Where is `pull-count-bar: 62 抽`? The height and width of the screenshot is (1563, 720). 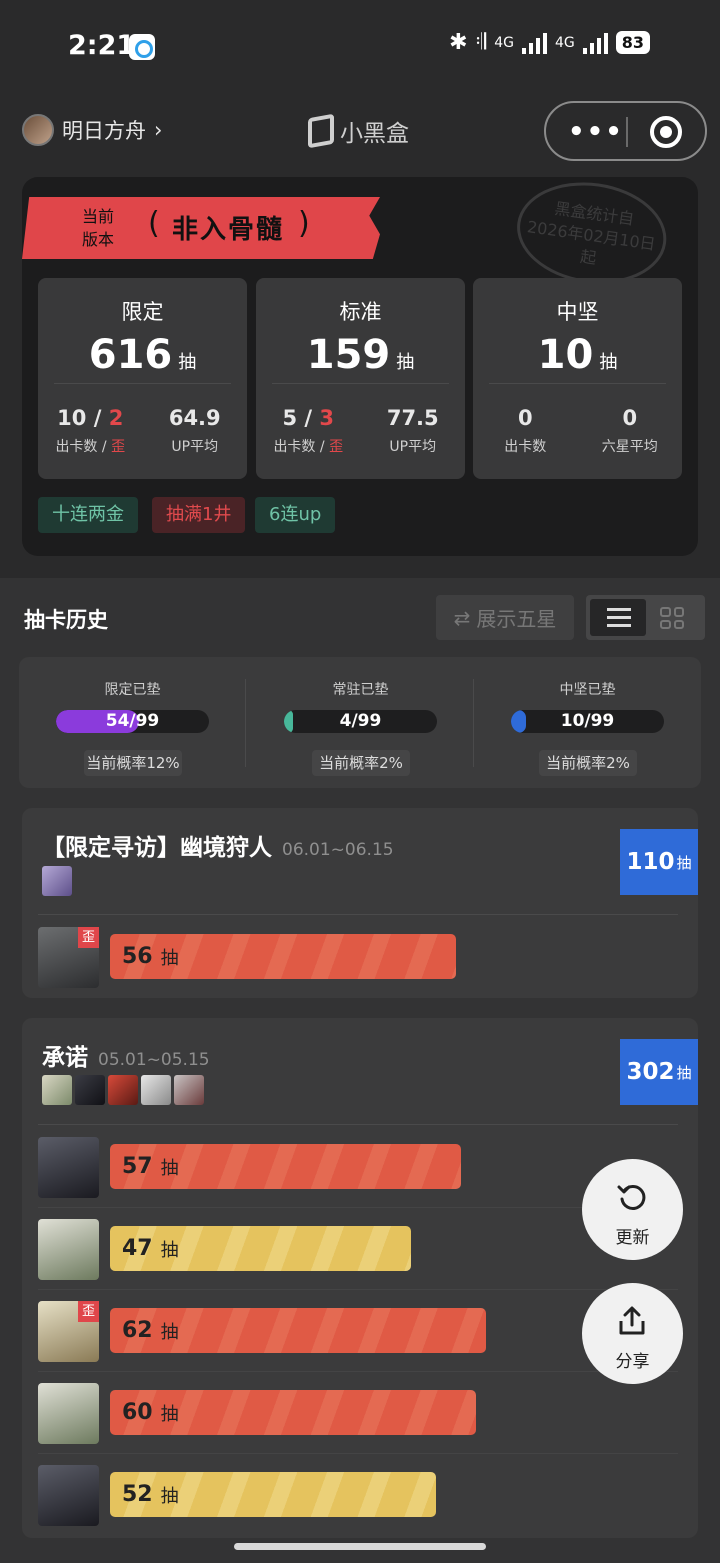 pull-count-bar: 62 抽 is located at coordinates (298, 1330).